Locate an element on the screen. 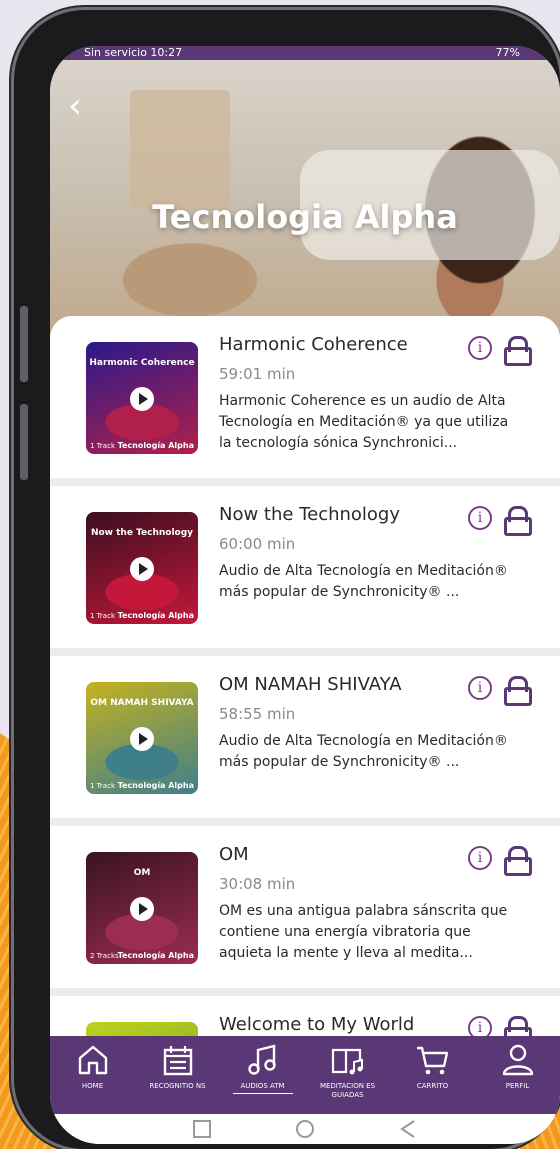 The height and width of the screenshot is (1149, 560). music-note-icon is located at coordinates (261, 1059).